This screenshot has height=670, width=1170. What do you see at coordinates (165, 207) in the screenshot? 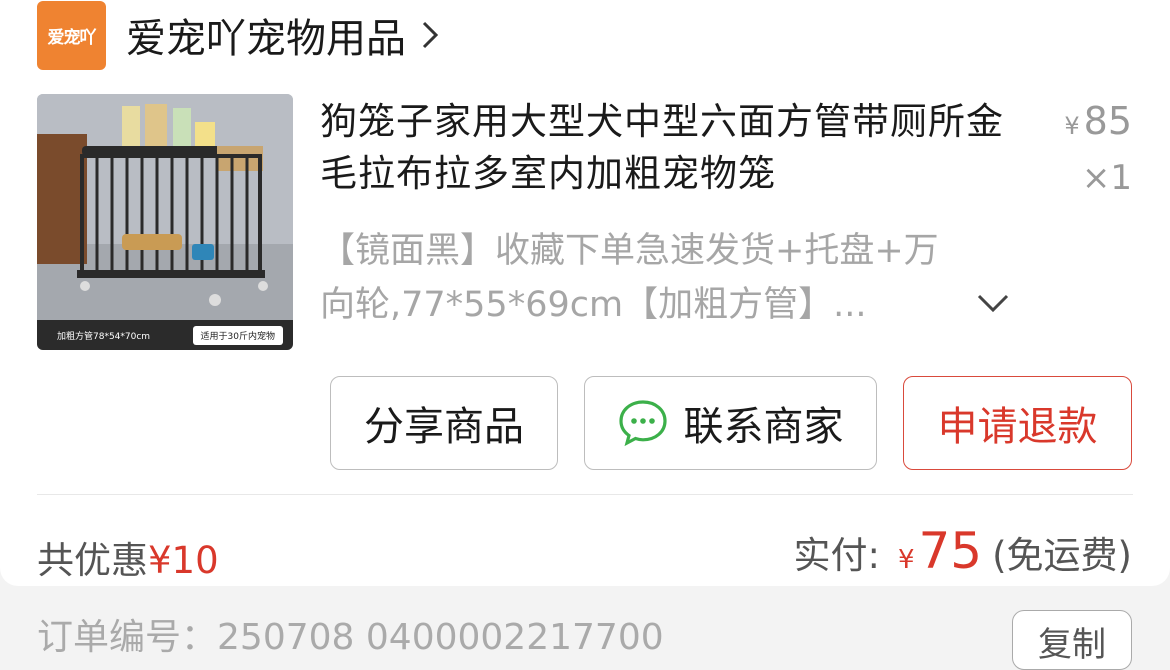
I see `dog-cage-illustration` at bounding box center [165, 207].